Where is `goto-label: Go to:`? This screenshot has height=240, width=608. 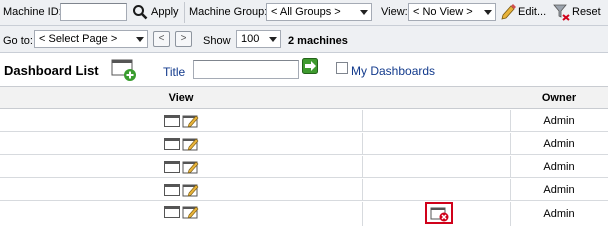 goto-label: Go to: is located at coordinates (18, 41).